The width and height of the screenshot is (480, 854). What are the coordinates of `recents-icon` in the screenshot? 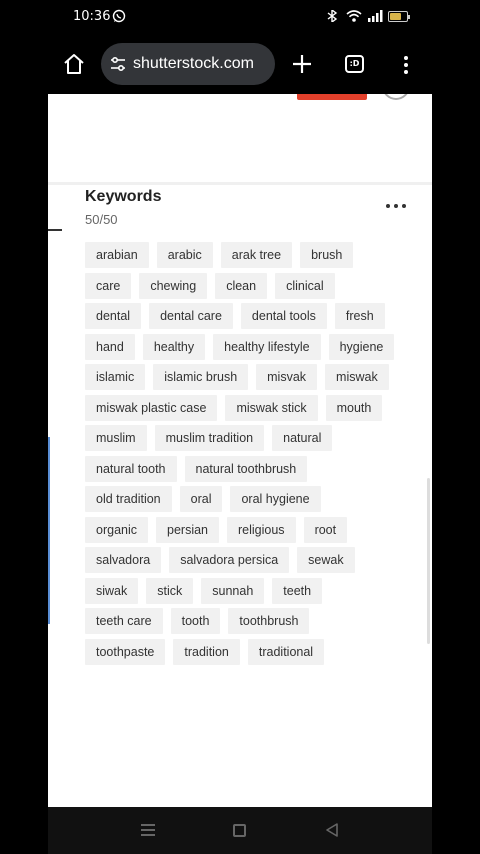 It's located at (148, 830).